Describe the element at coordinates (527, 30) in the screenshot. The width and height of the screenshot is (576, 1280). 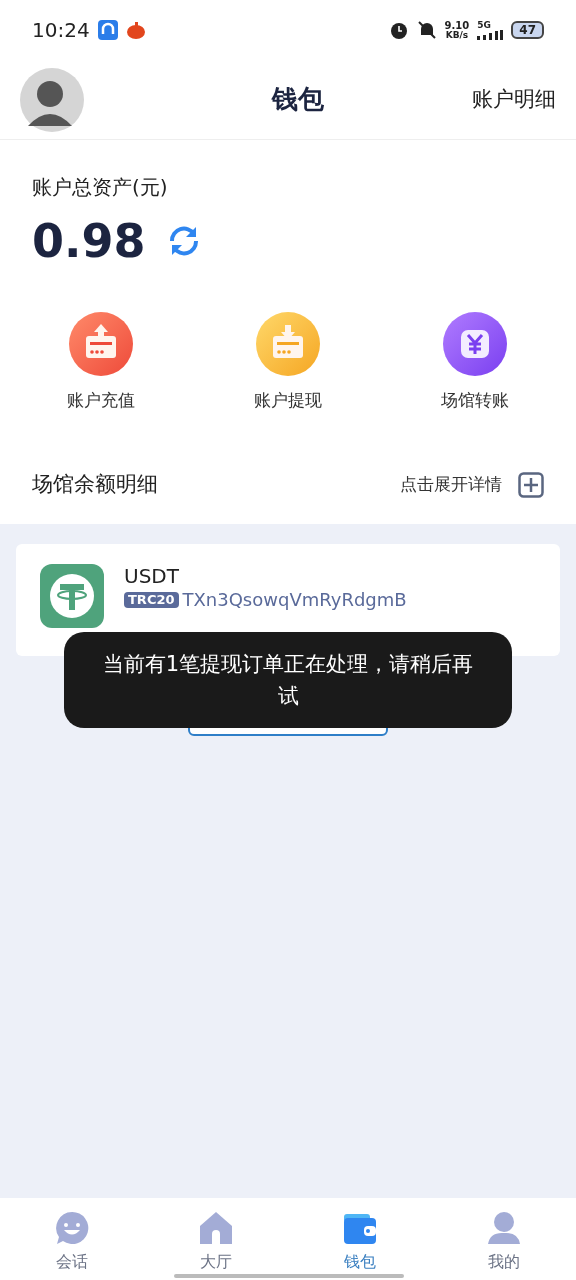
I see `battery-level: 47` at that location.